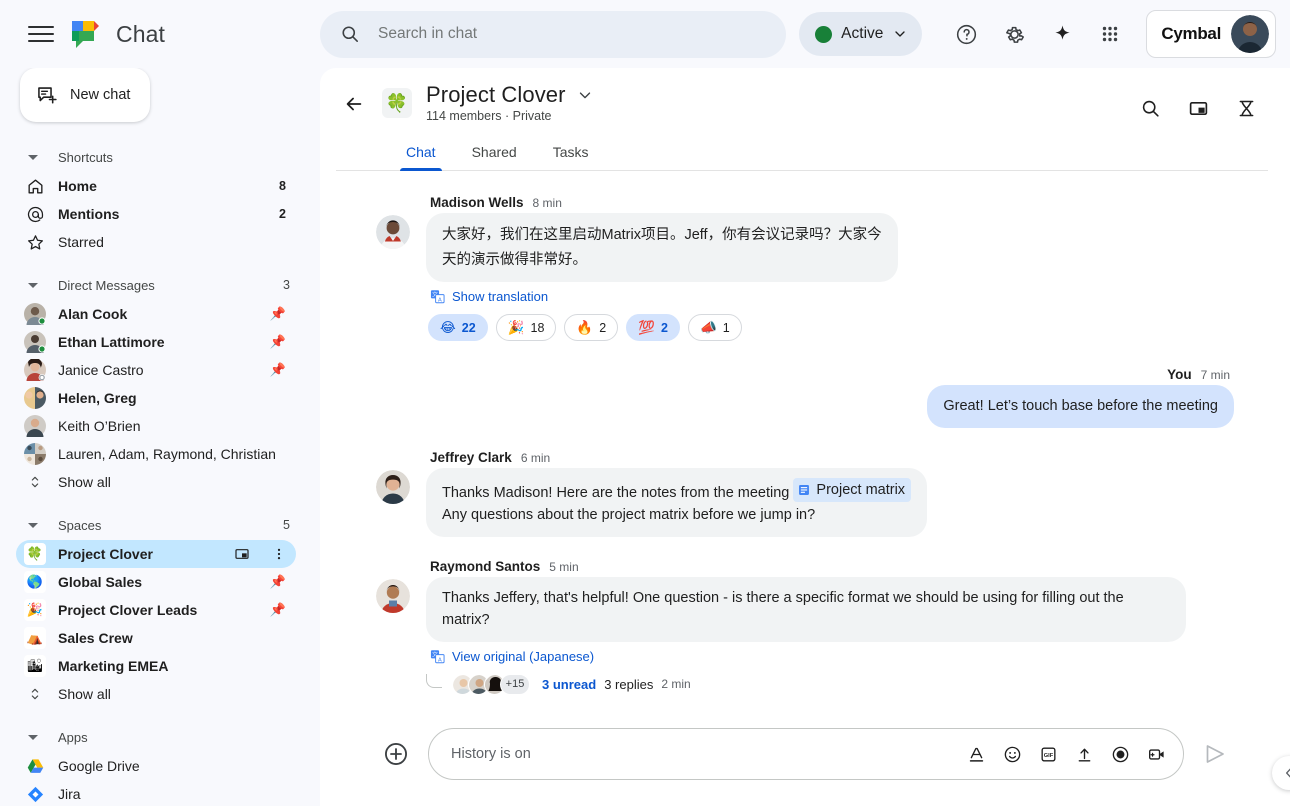 This screenshot has width=1290, height=806. What do you see at coordinates (101, 370) in the screenshot?
I see `sidebar-item-label: Janice Castro` at bounding box center [101, 370].